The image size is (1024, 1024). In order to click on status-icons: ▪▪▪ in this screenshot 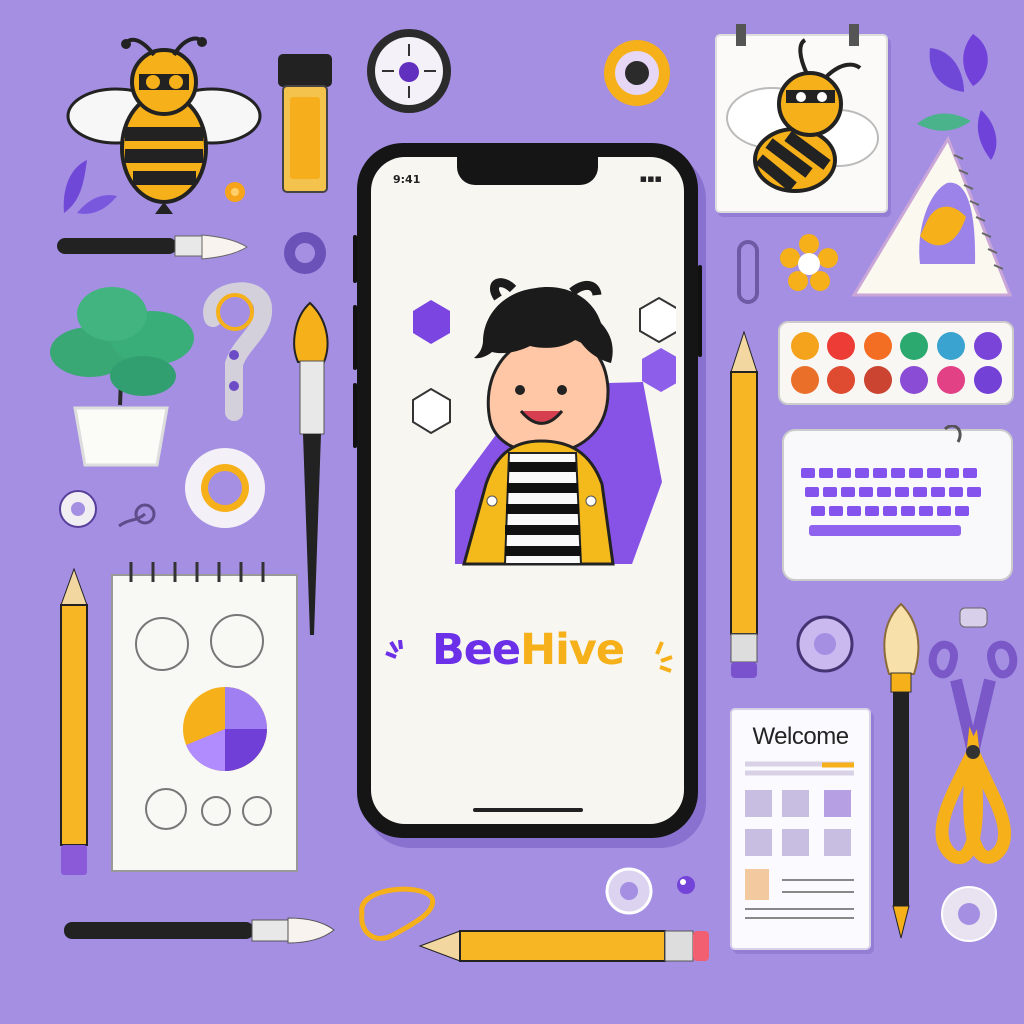, I will do `click(650, 178)`.